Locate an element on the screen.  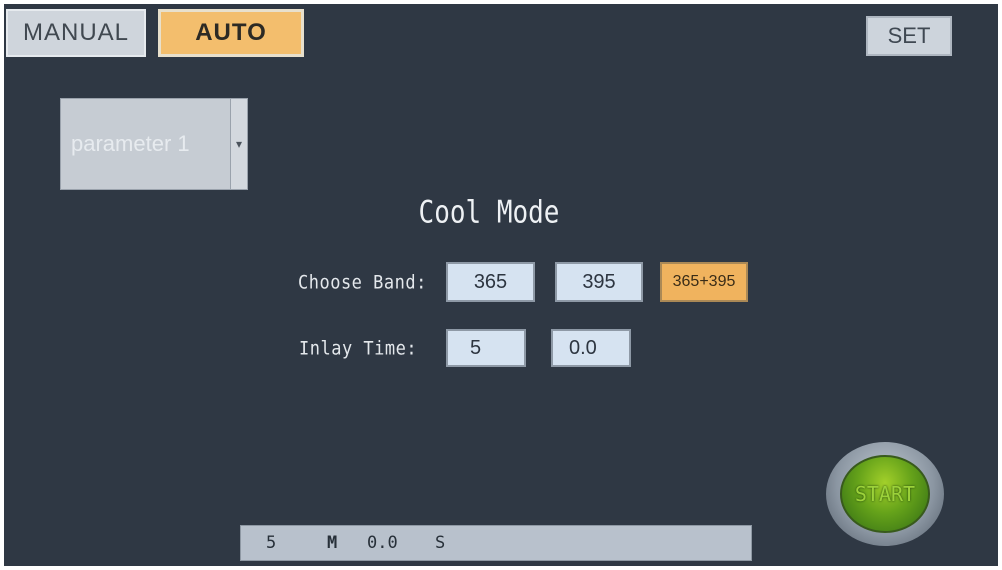
dropdown-arrow-icon: ▾ is located at coordinates (238, 144).